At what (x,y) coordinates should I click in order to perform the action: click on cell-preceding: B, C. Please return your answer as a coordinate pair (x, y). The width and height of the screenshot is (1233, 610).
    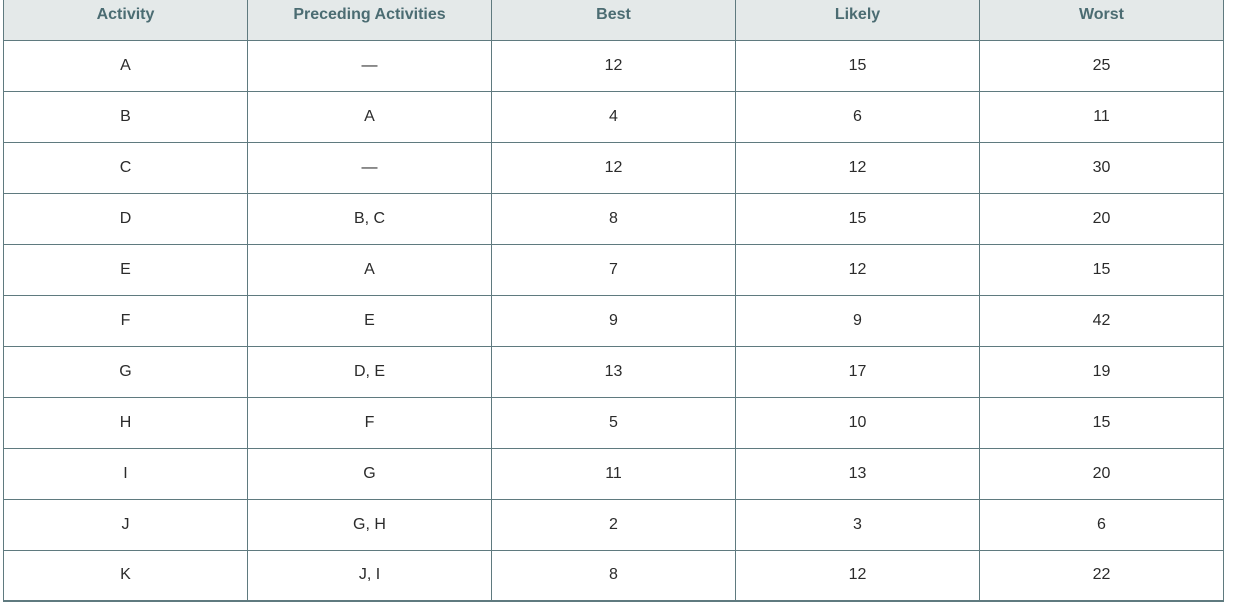
    Looking at the image, I should click on (369, 218).